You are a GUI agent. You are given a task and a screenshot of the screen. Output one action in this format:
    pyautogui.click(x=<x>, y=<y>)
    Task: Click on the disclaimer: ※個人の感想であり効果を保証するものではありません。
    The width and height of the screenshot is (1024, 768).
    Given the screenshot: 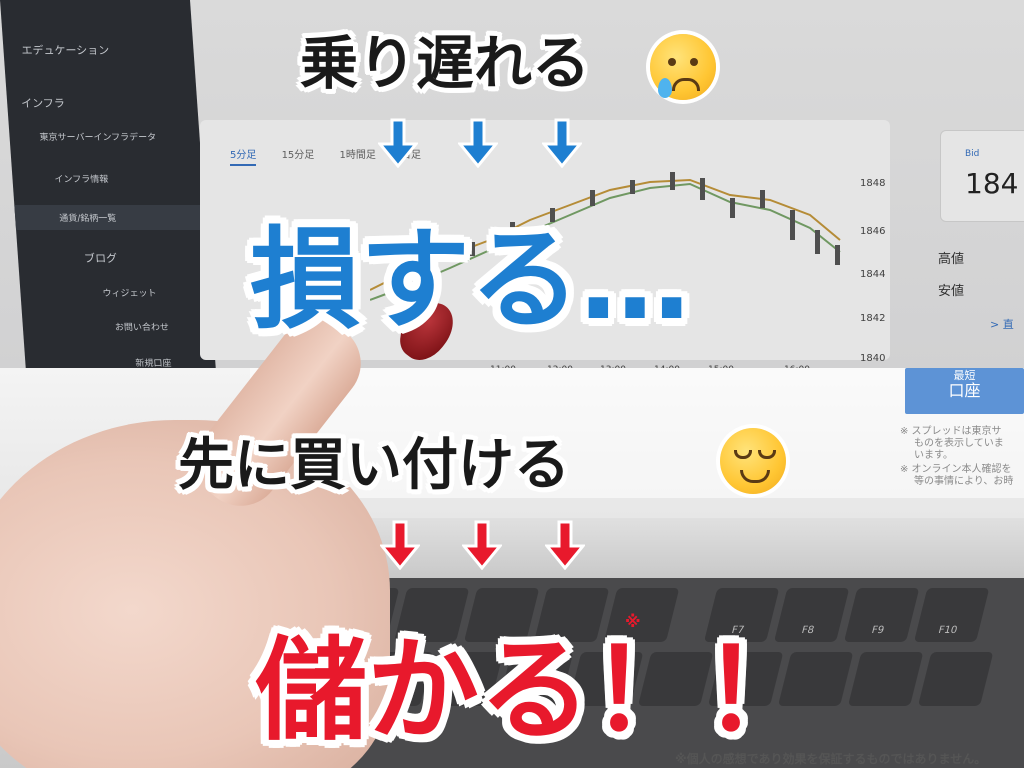 What is the action you would take?
    pyautogui.click(x=831, y=759)
    